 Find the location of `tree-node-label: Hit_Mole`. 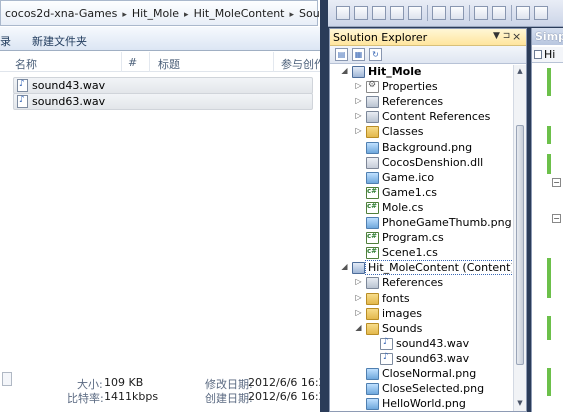

tree-node-label: Hit_Mole is located at coordinates (395, 71).